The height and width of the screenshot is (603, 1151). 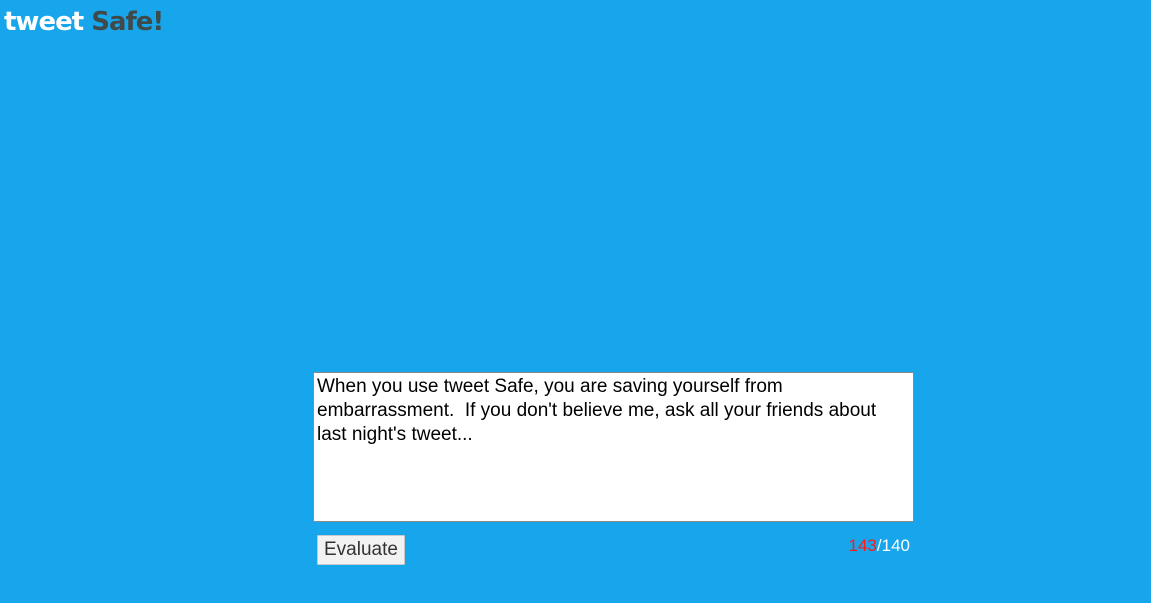 I want to click on composer-actions: Evaluate 143/140, so click(x=613, y=546).